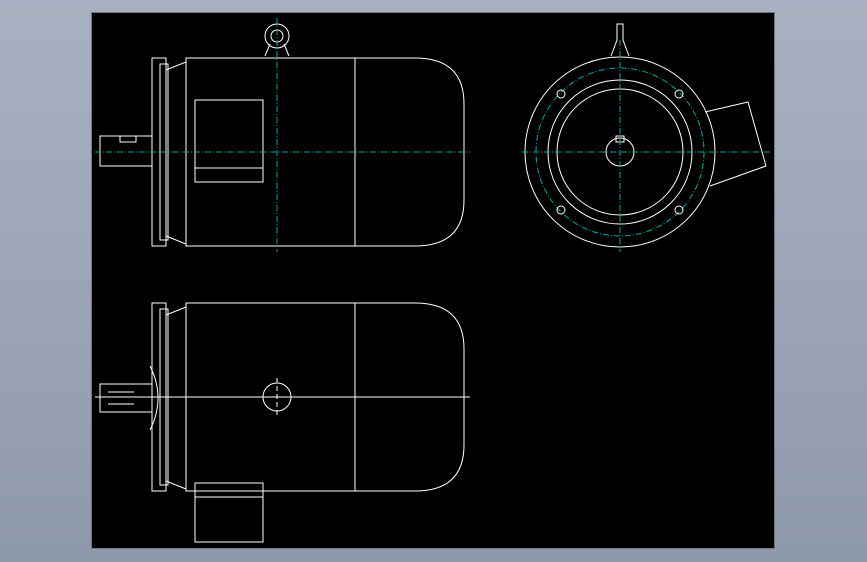  I want to click on plan-shaft, so click(126, 398).